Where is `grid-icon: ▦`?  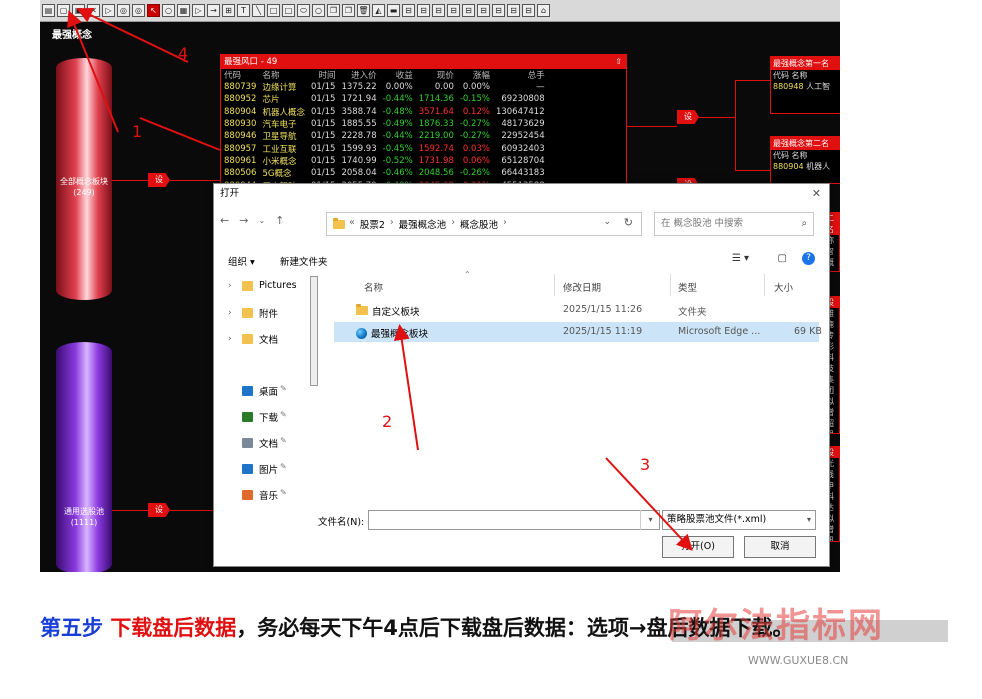
grid-icon: ▦ is located at coordinates (183, 10).